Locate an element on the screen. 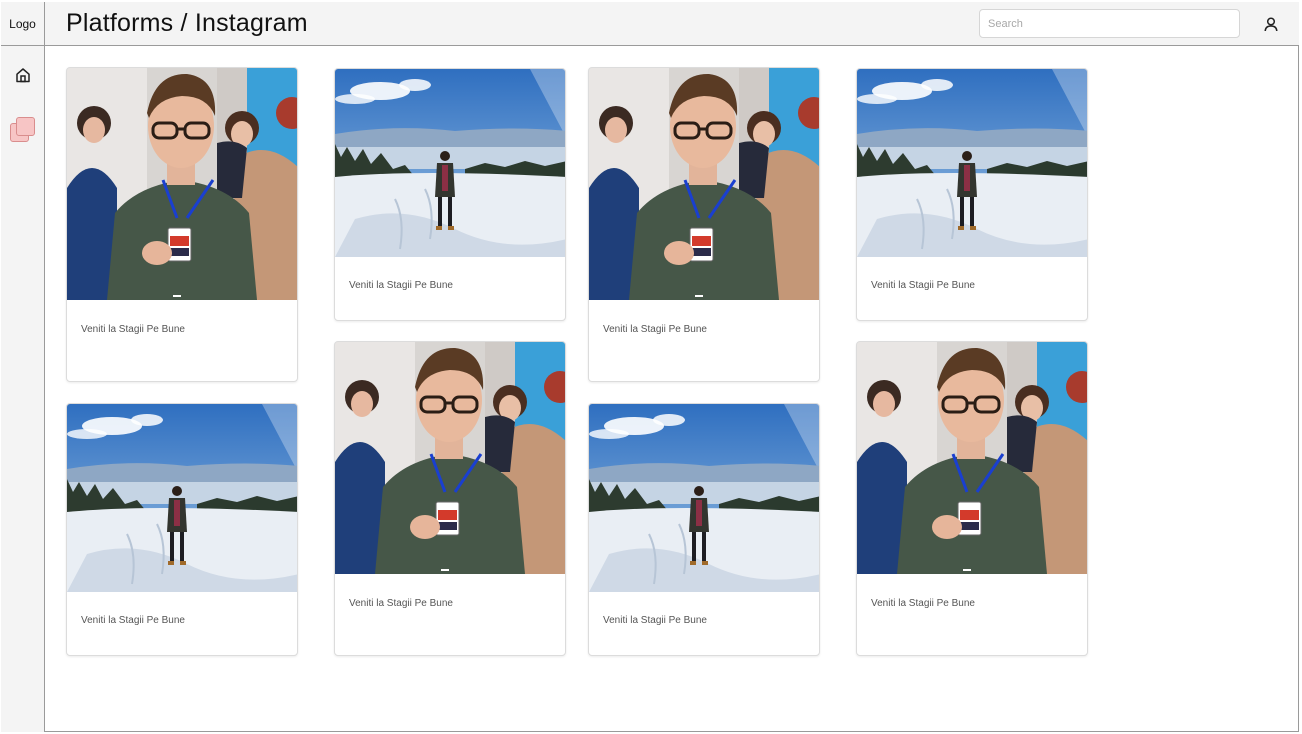  user-profile-button is located at coordinates (1271, 24).